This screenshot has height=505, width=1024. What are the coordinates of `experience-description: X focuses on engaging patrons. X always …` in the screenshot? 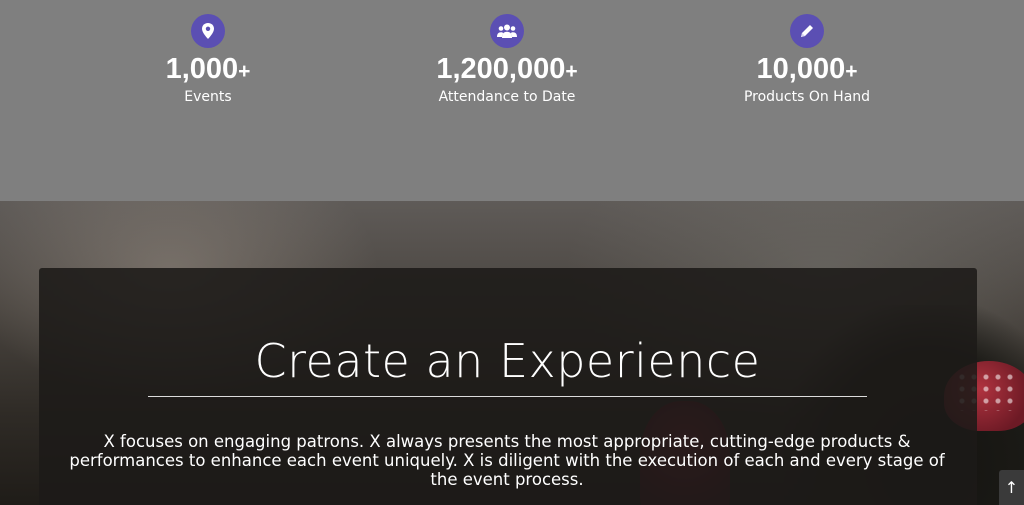 It's located at (507, 460).